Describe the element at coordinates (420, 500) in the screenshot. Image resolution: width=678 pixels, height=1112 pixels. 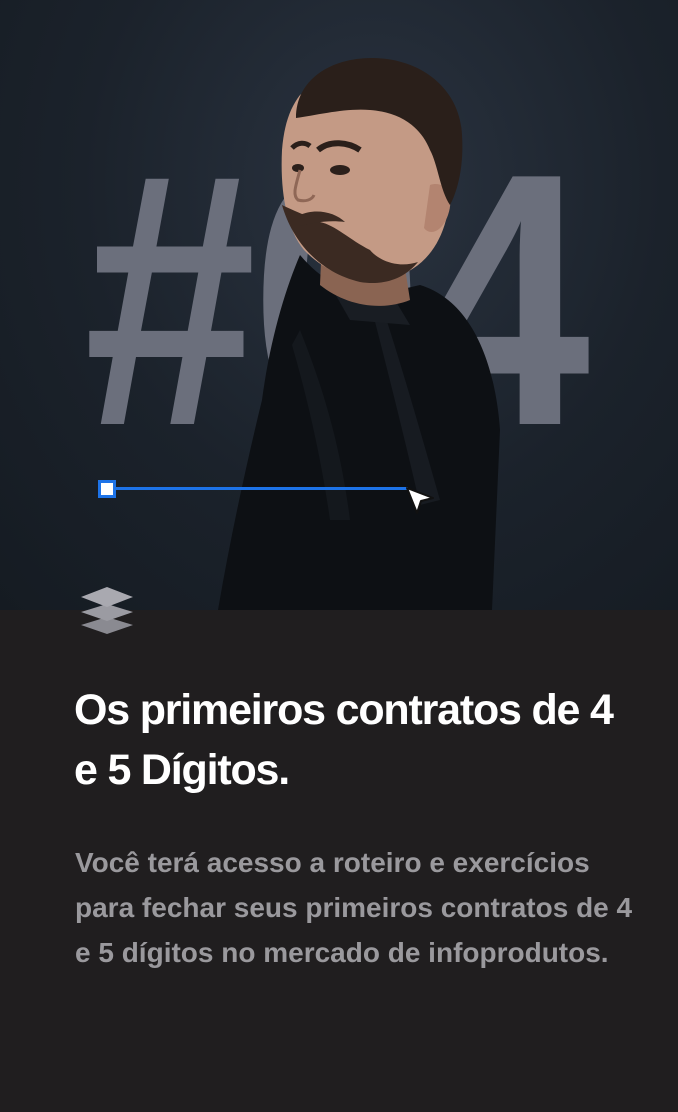
I see `cursor-arrow-icon` at that location.